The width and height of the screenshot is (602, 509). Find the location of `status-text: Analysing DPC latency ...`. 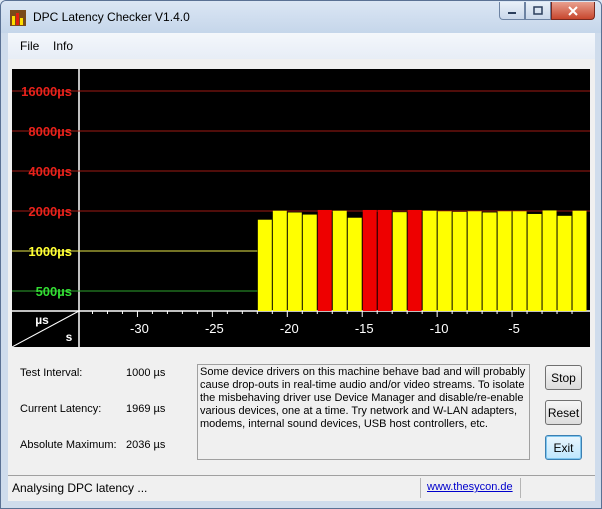

status-text: Analysing DPC latency ... is located at coordinates (80, 488).